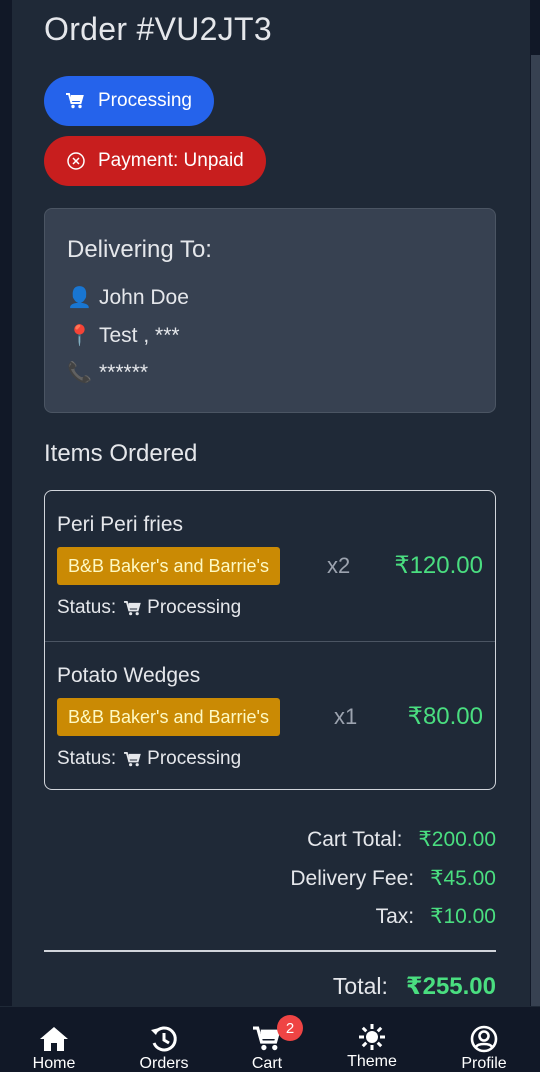 Image resolution: width=540 pixels, height=1072 pixels. Describe the element at coordinates (267, 1039) in the screenshot. I see `nav-cart: 2 Cart` at that location.